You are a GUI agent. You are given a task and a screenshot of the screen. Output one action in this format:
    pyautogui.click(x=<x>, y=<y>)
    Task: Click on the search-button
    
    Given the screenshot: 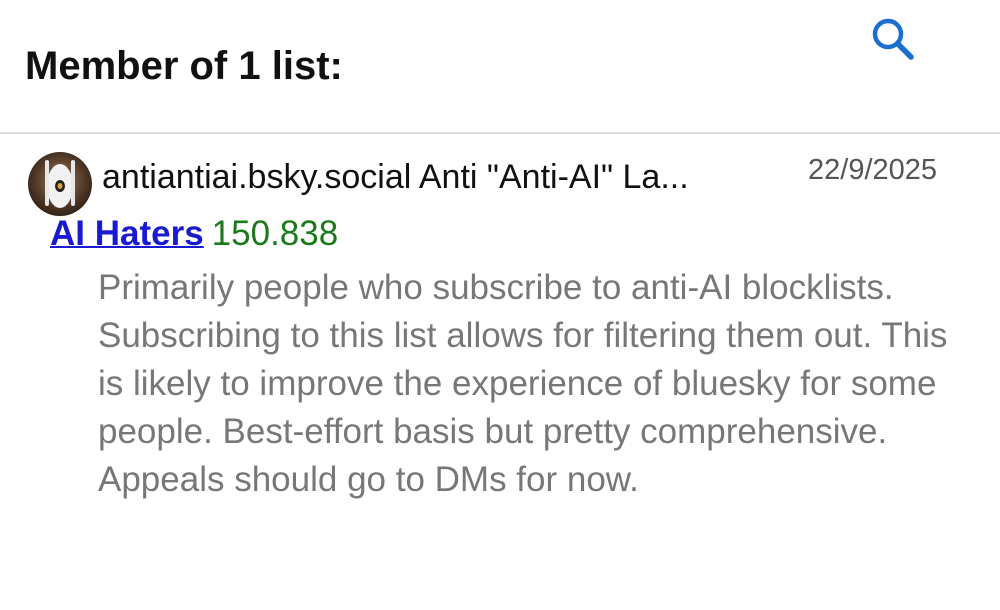 What is the action you would take?
    pyautogui.click(x=893, y=39)
    